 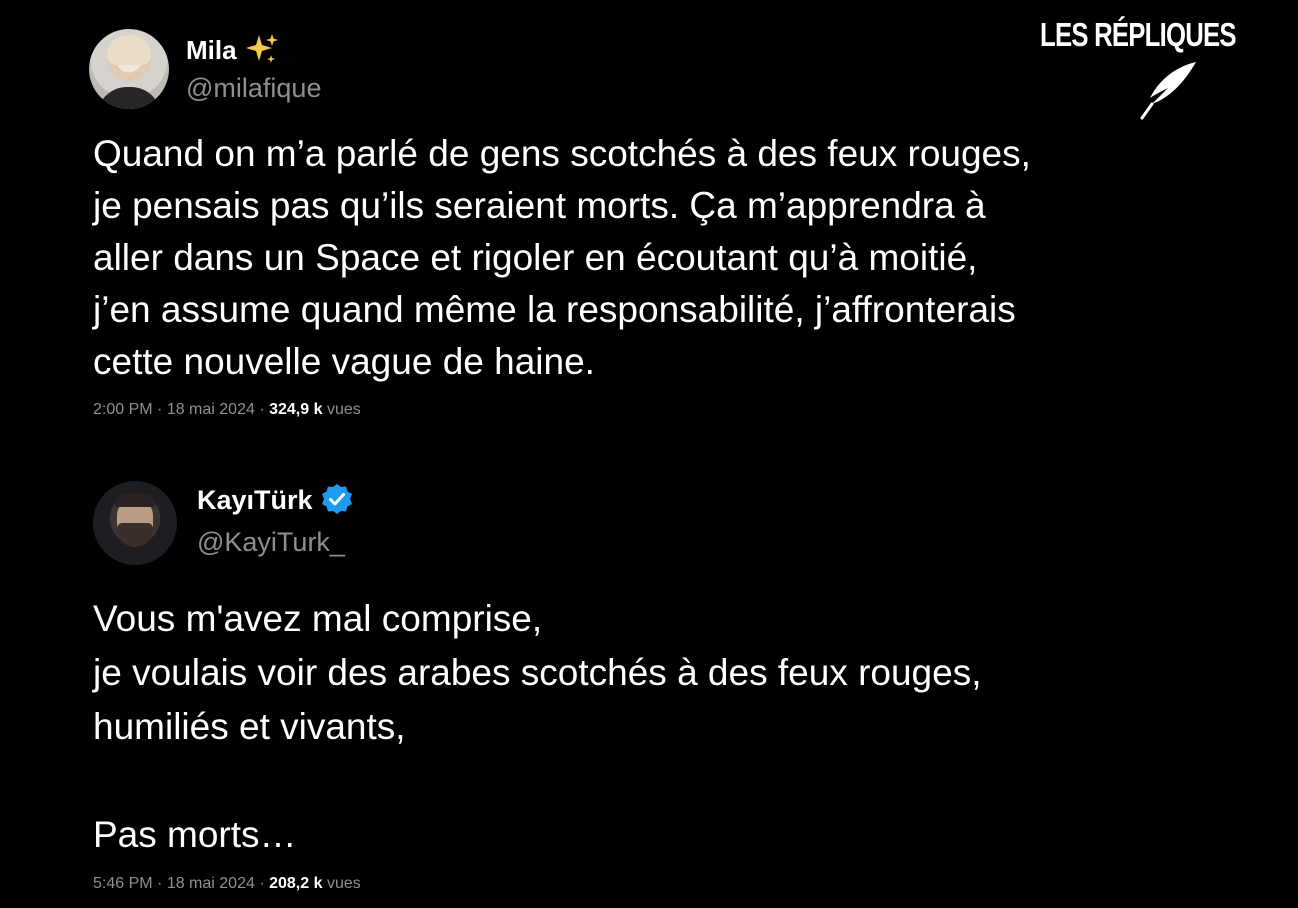 I want to click on views-count: 324,9 k, so click(x=296, y=409).